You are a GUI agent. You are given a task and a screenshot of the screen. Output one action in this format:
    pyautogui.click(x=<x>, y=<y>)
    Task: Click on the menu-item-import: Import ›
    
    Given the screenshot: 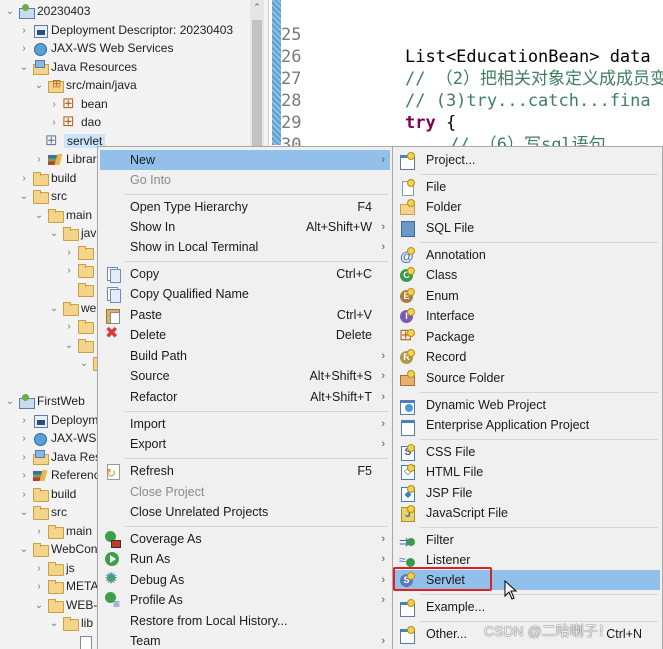 What is the action you would take?
    pyautogui.click(x=245, y=424)
    